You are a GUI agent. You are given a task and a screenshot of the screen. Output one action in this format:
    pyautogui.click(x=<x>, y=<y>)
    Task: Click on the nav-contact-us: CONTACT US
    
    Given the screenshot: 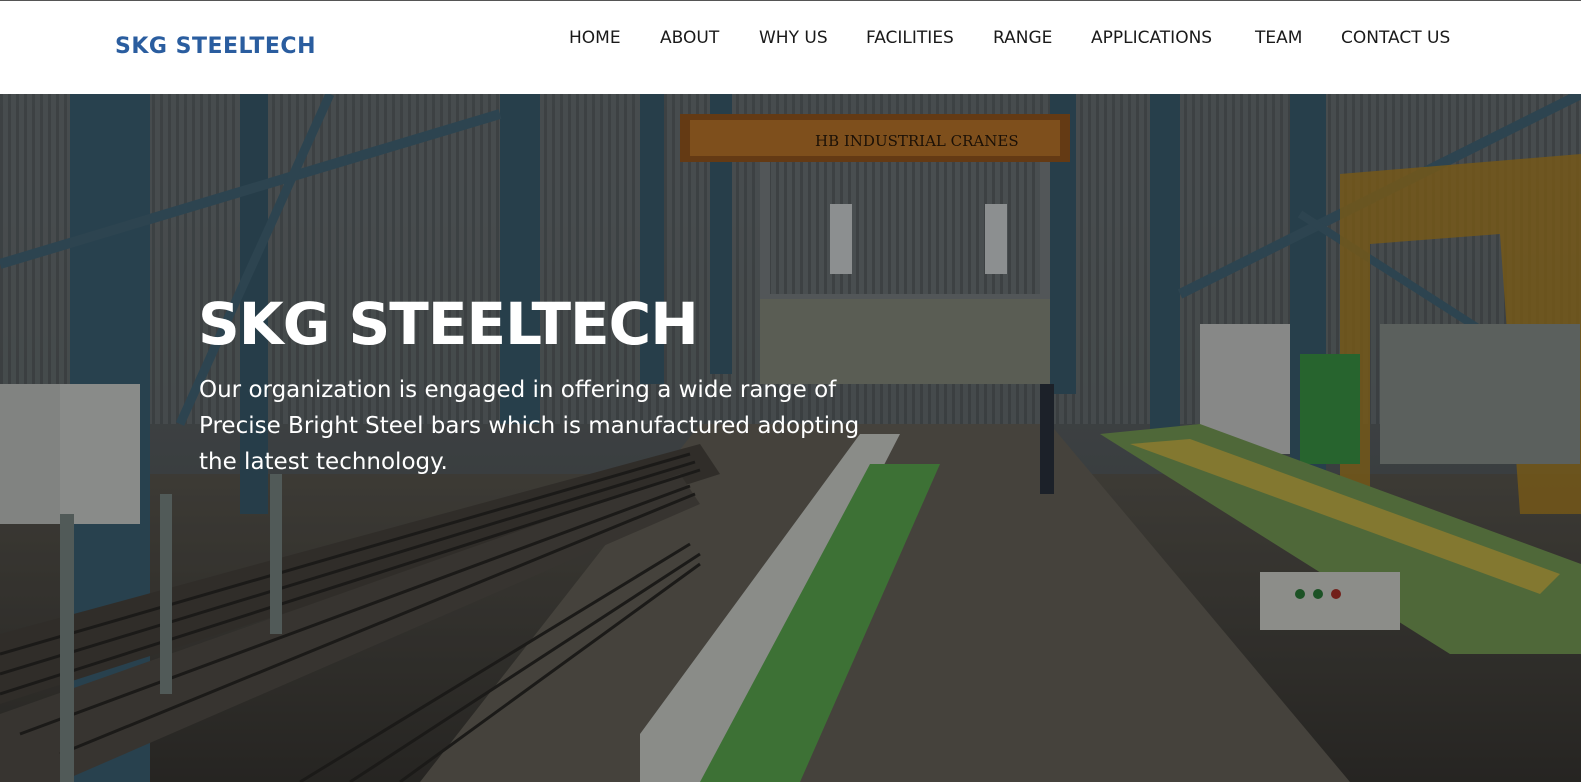 What is the action you would take?
    pyautogui.click(x=1395, y=38)
    